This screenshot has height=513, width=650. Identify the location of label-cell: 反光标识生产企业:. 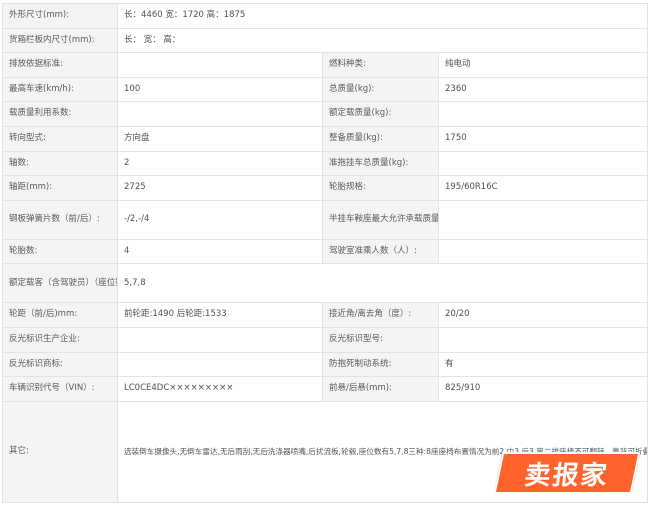
(60, 339).